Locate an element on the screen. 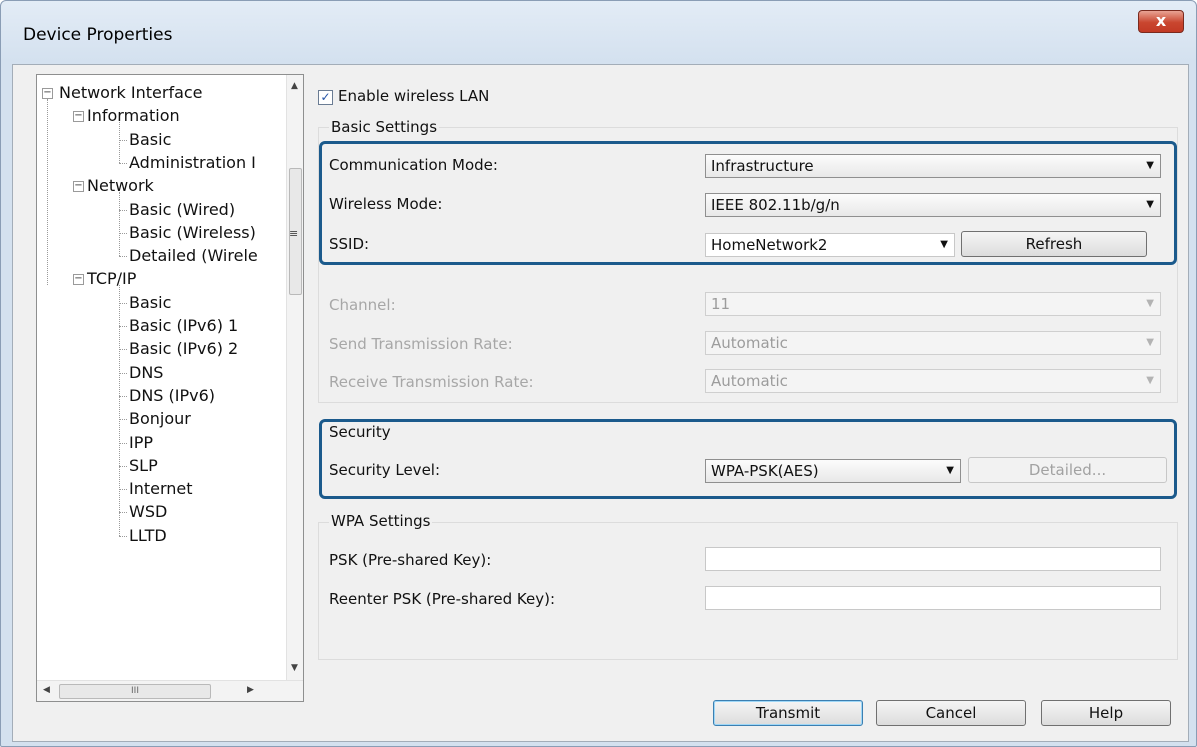  tree-item: SLP is located at coordinates (143, 466).